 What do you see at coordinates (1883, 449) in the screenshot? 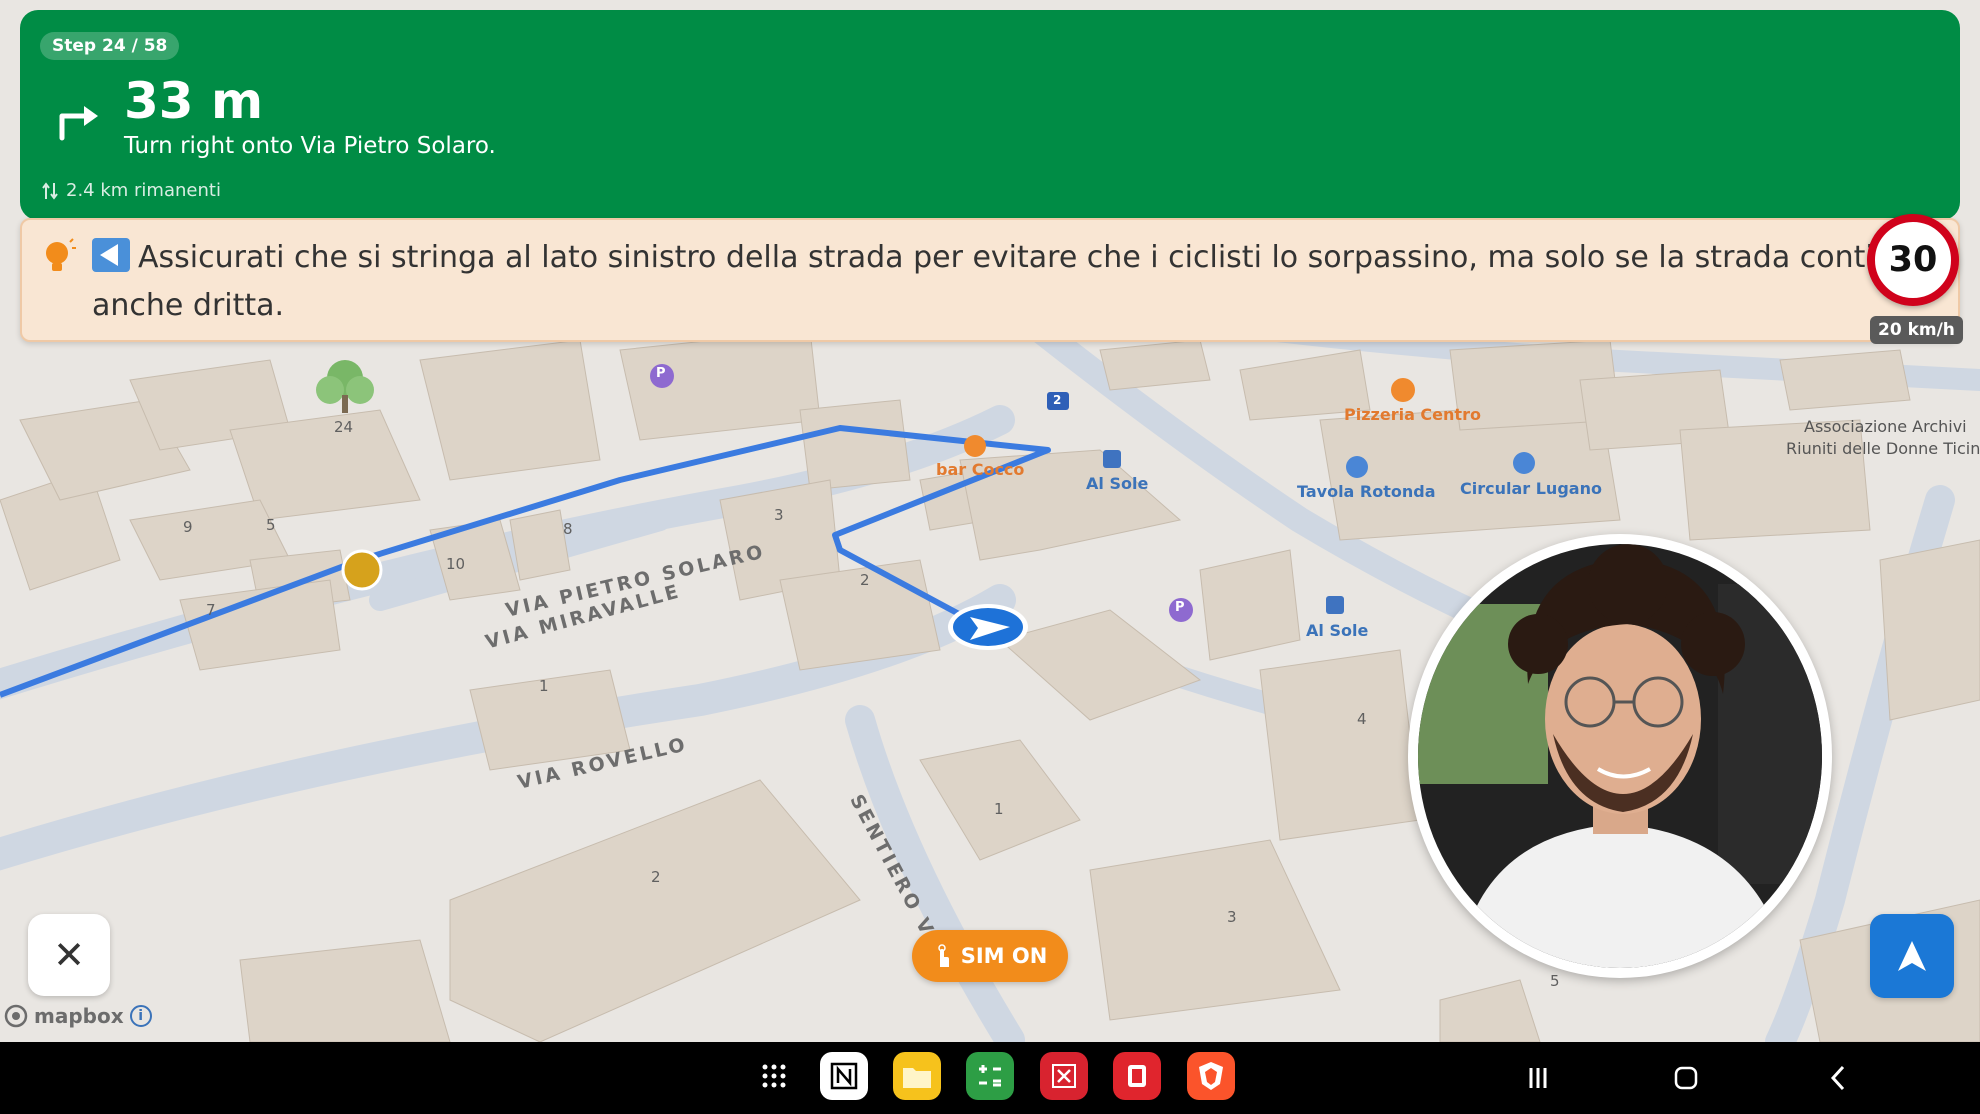
I see `poi-label-associazione-2: Riuniti delle Donne Ticin` at bounding box center [1883, 449].